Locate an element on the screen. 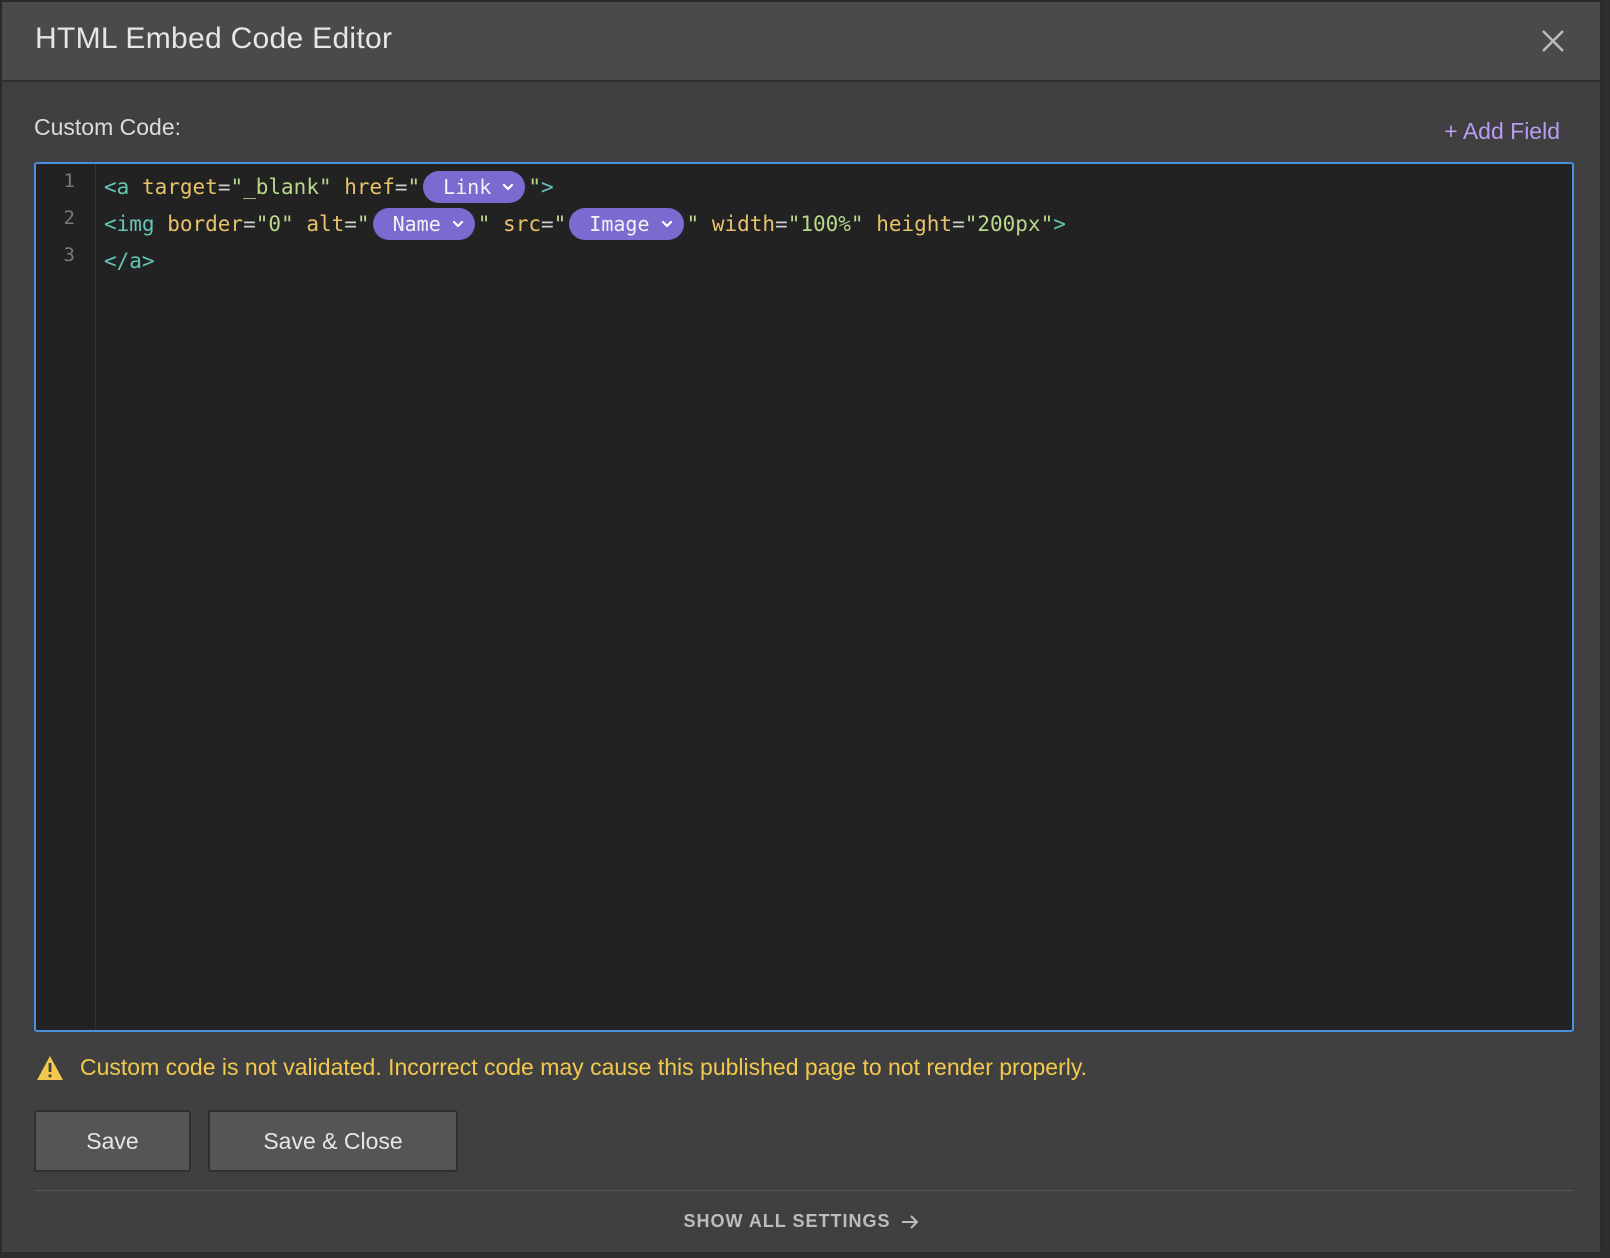 This screenshot has width=1610, height=1258. code-token: </a> is located at coordinates (129, 261).